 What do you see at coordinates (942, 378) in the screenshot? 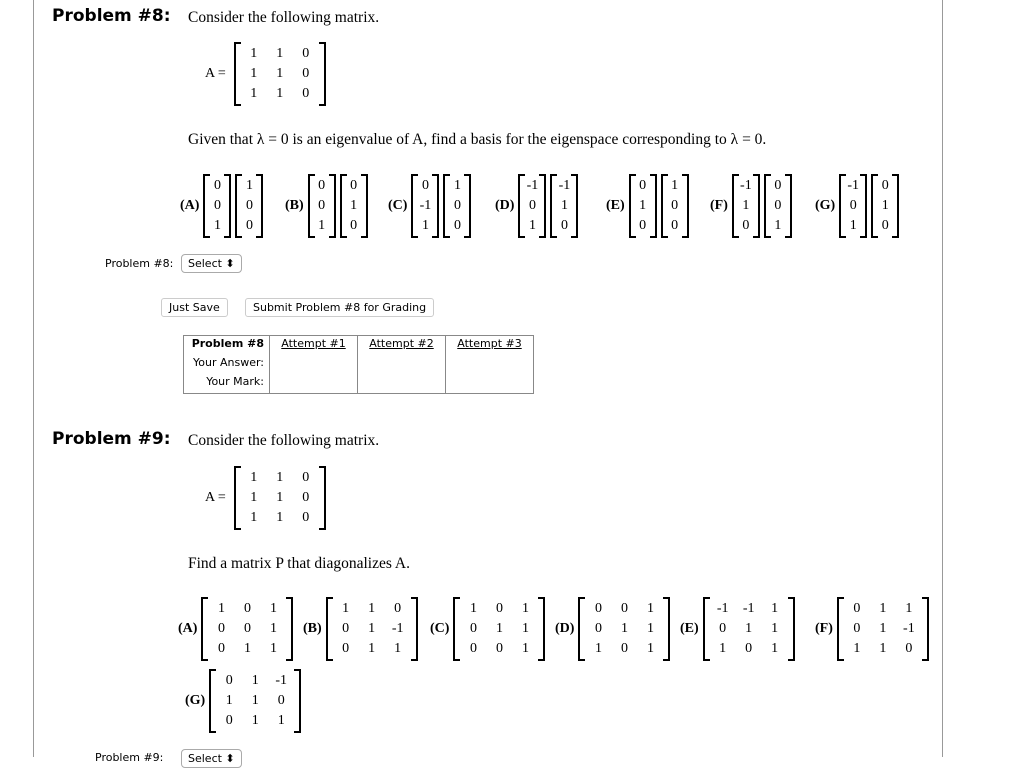
I see `content-right-border` at bounding box center [942, 378].